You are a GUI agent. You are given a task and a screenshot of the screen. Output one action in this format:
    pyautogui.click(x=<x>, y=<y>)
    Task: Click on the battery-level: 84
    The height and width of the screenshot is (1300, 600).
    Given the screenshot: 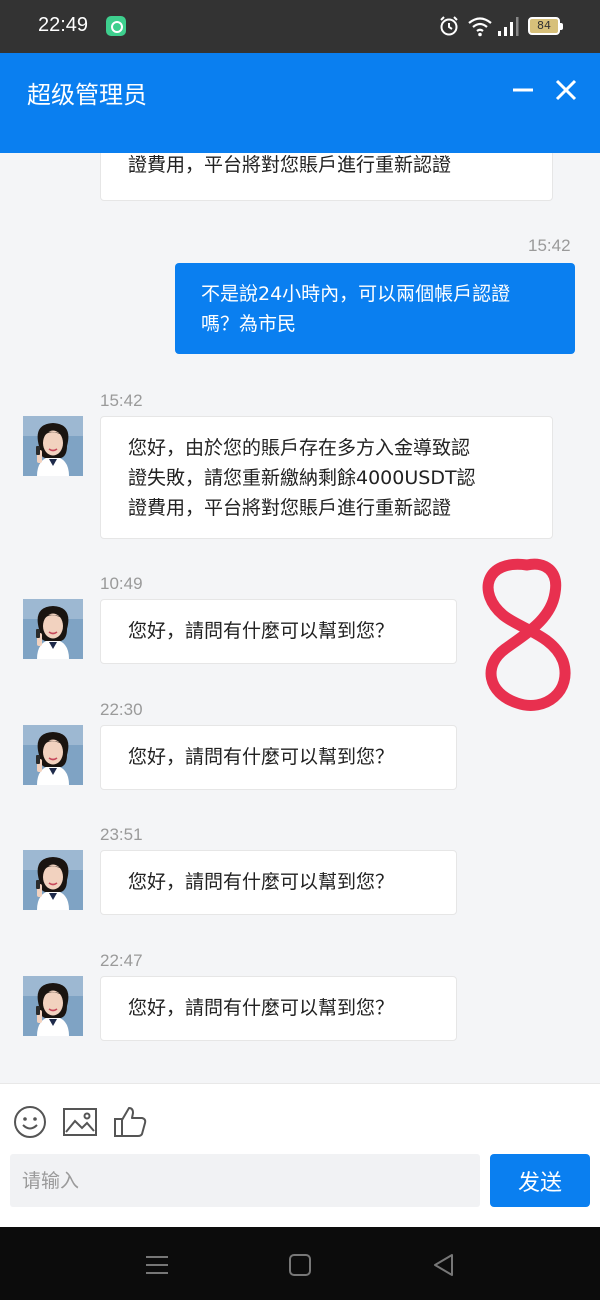 What is the action you would take?
    pyautogui.click(x=544, y=25)
    